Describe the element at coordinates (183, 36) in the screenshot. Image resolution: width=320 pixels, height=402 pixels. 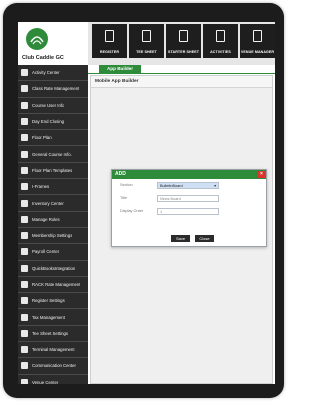
I see `starter-sheet-icon` at that location.